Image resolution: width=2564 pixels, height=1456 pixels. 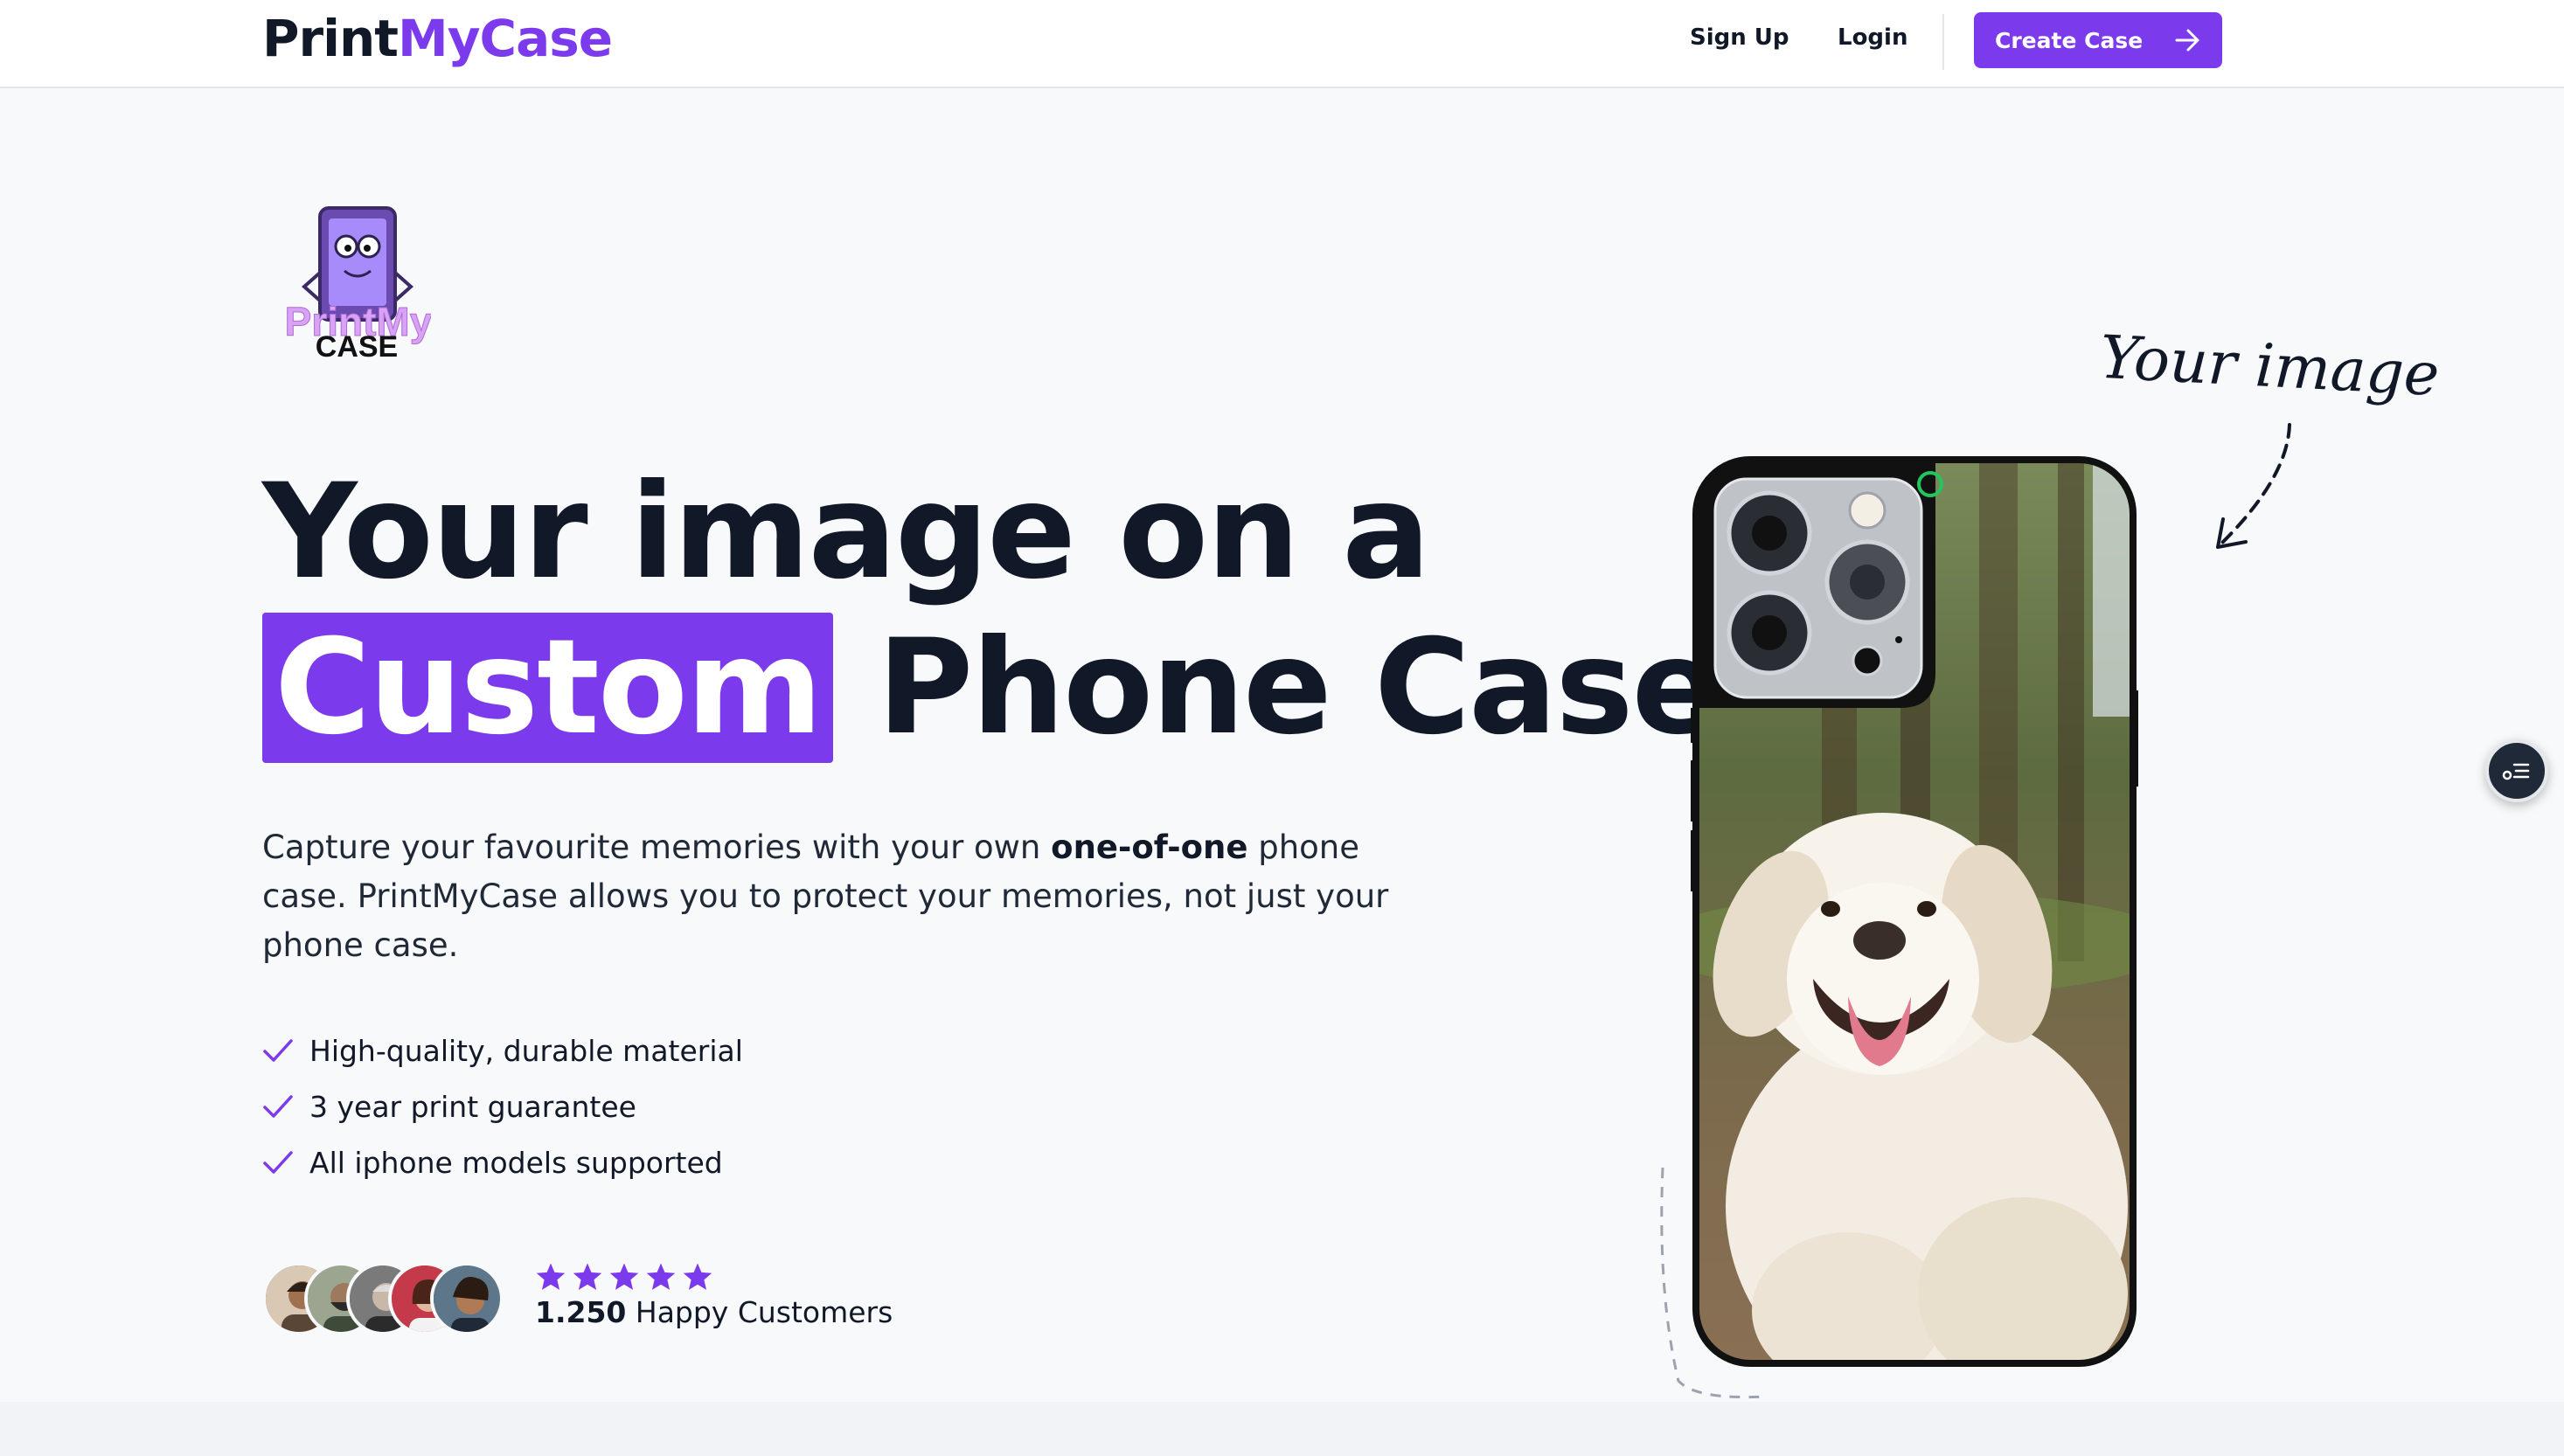 I want to click on rating-stars, so click(x=624, y=1277).